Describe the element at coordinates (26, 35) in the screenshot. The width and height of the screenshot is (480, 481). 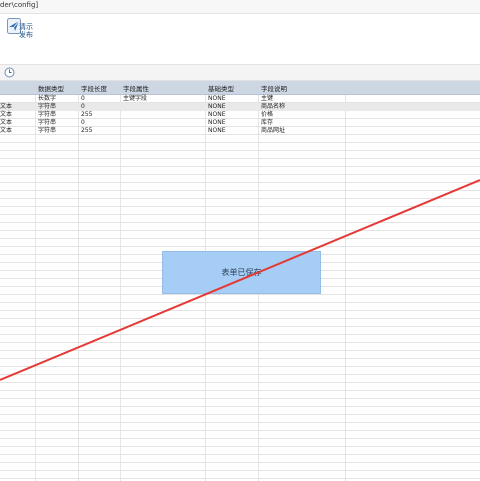
I see `publish-label-2: 发布` at that location.